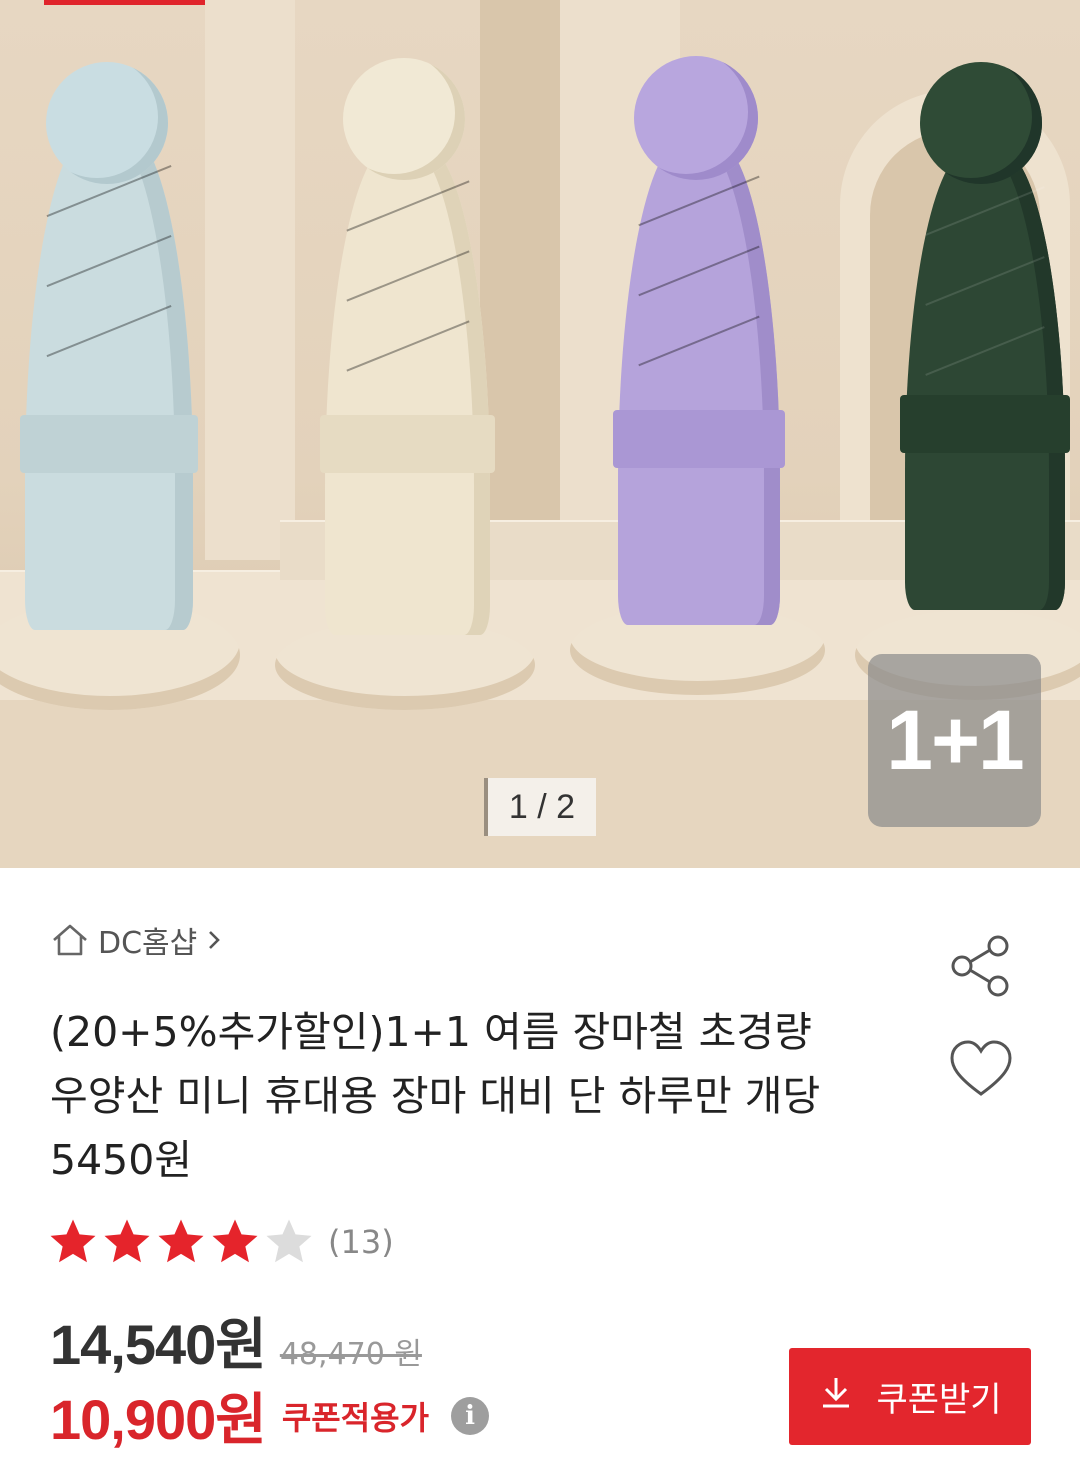 The height and width of the screenshot is (1483, 1080). I want to click on info-icon: i, so click(470, 1415).